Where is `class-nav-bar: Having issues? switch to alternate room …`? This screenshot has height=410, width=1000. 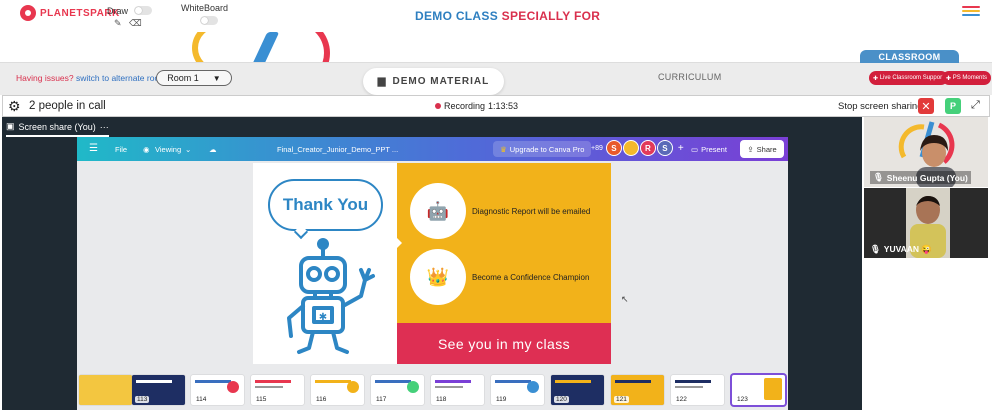
class-nav-bar: Having issues? switch to alternate room … is located at coordinates (496, 72).